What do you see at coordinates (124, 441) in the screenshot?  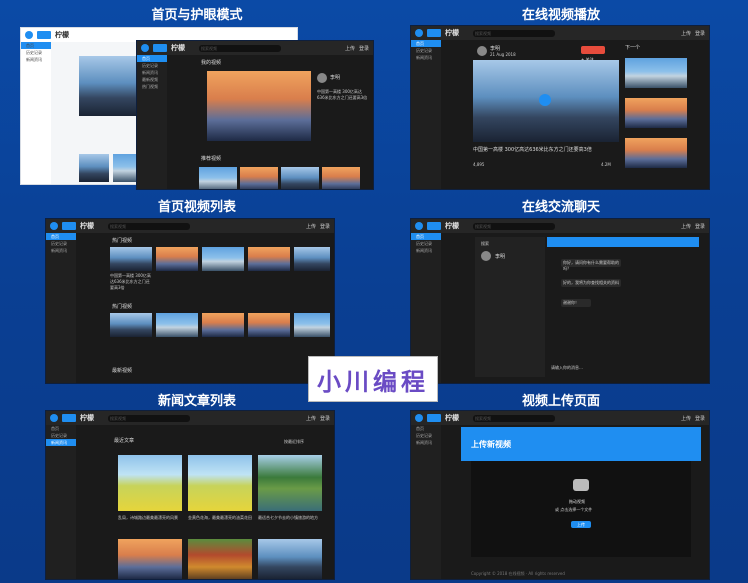 I see `news-header: 最近文章` at bounding box center [124, 441].